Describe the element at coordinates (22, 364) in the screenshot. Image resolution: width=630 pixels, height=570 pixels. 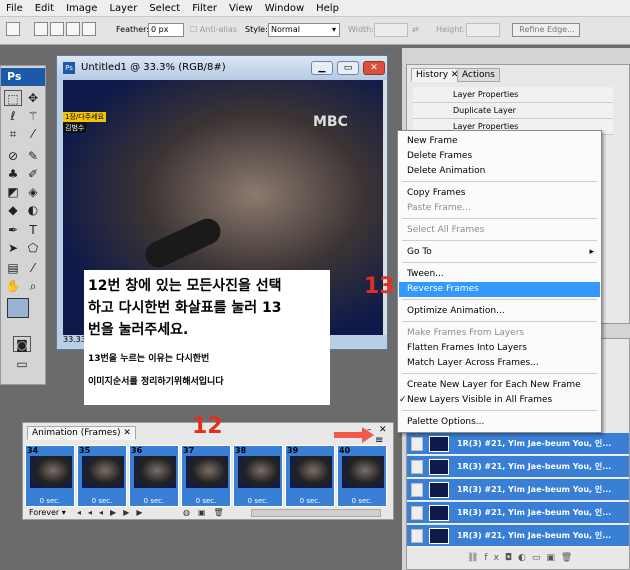
I see `screen-mode-icon: ▭` at that location.